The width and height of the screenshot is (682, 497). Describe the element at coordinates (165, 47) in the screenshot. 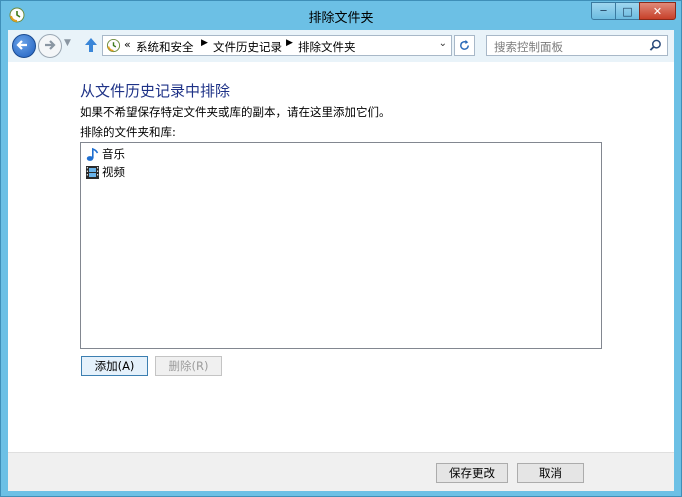

I see `breadcrumb-system-security: 系统和安全` at that location.